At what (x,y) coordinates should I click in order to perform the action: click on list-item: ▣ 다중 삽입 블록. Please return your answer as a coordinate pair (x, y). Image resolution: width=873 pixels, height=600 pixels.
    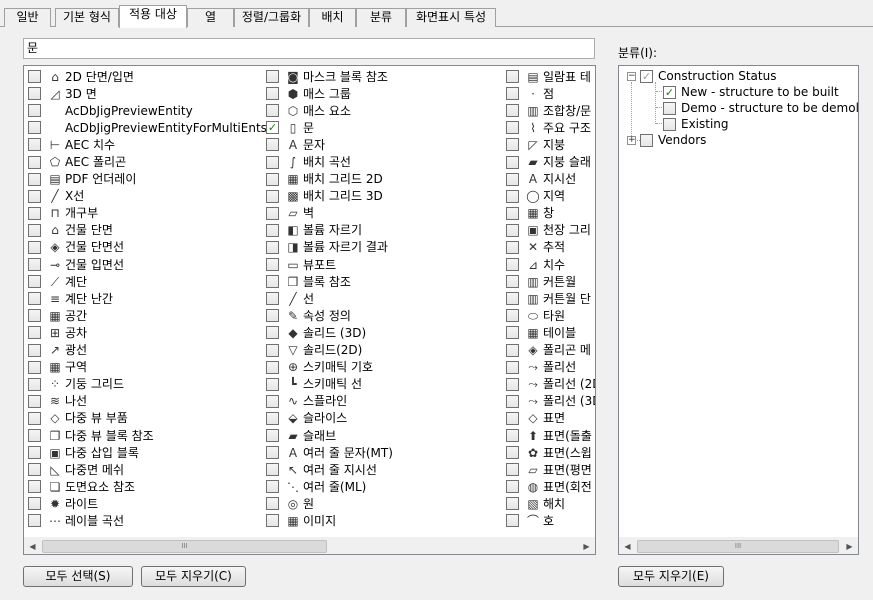
    Looking at the image, I should click on (147, 452).